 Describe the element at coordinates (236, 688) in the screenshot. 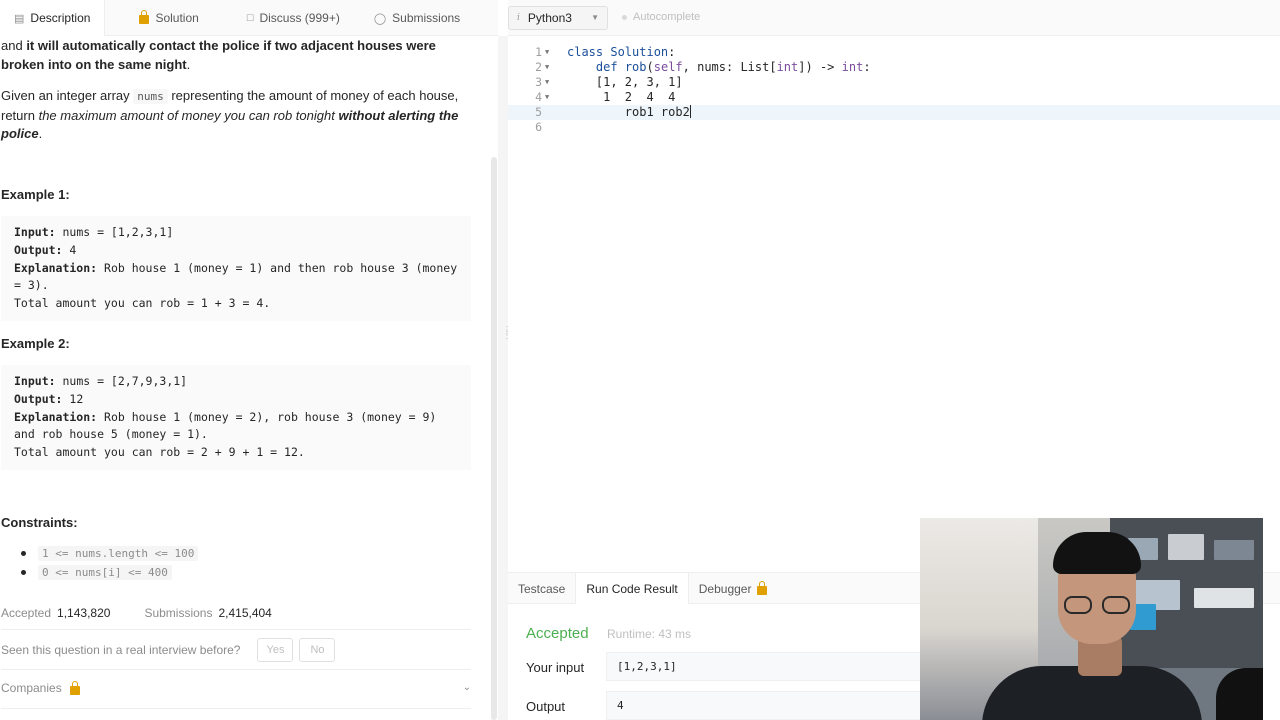

I see `companies-row: Companies ⌄` at that location.